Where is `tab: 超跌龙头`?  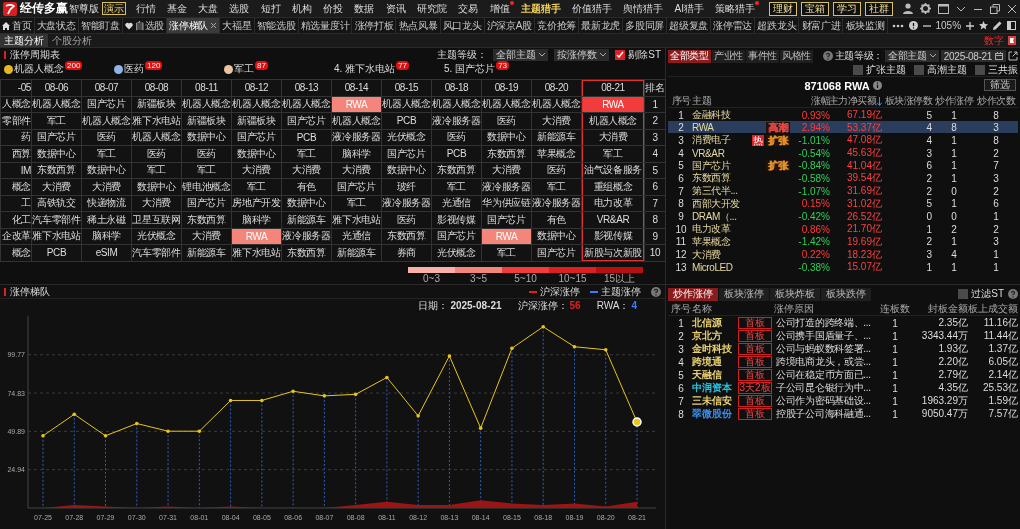
tab: 超跌龙头 is located at coordinates (777, 25).